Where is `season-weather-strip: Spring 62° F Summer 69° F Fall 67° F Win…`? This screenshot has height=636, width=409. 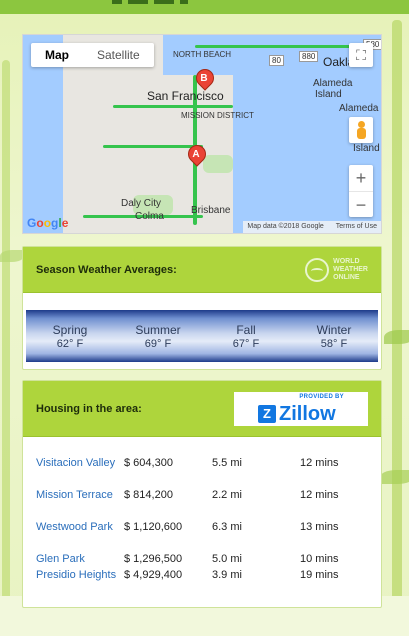
season-weather-strip: Spring 62° F Summer 69° F Fall 67° F Win… is located at coordinates (202, 336).